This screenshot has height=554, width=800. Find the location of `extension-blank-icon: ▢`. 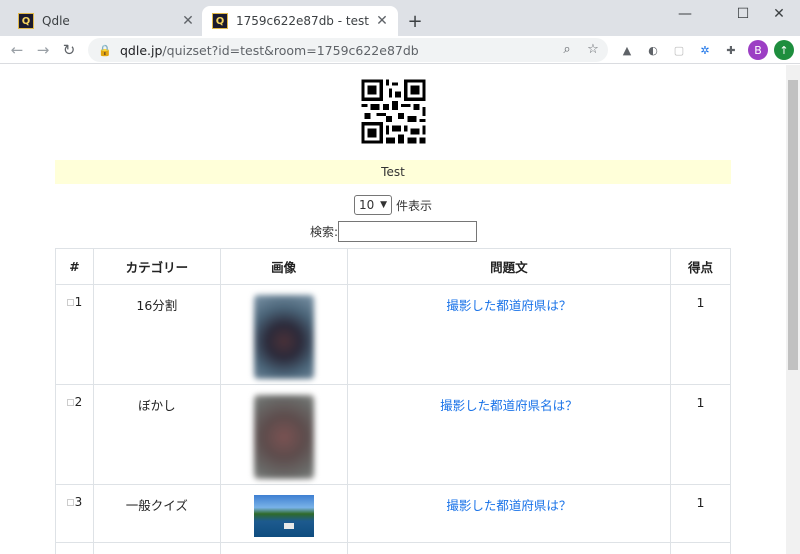

extension-blank-icon: ▢ is located at coordinates (679, 50).